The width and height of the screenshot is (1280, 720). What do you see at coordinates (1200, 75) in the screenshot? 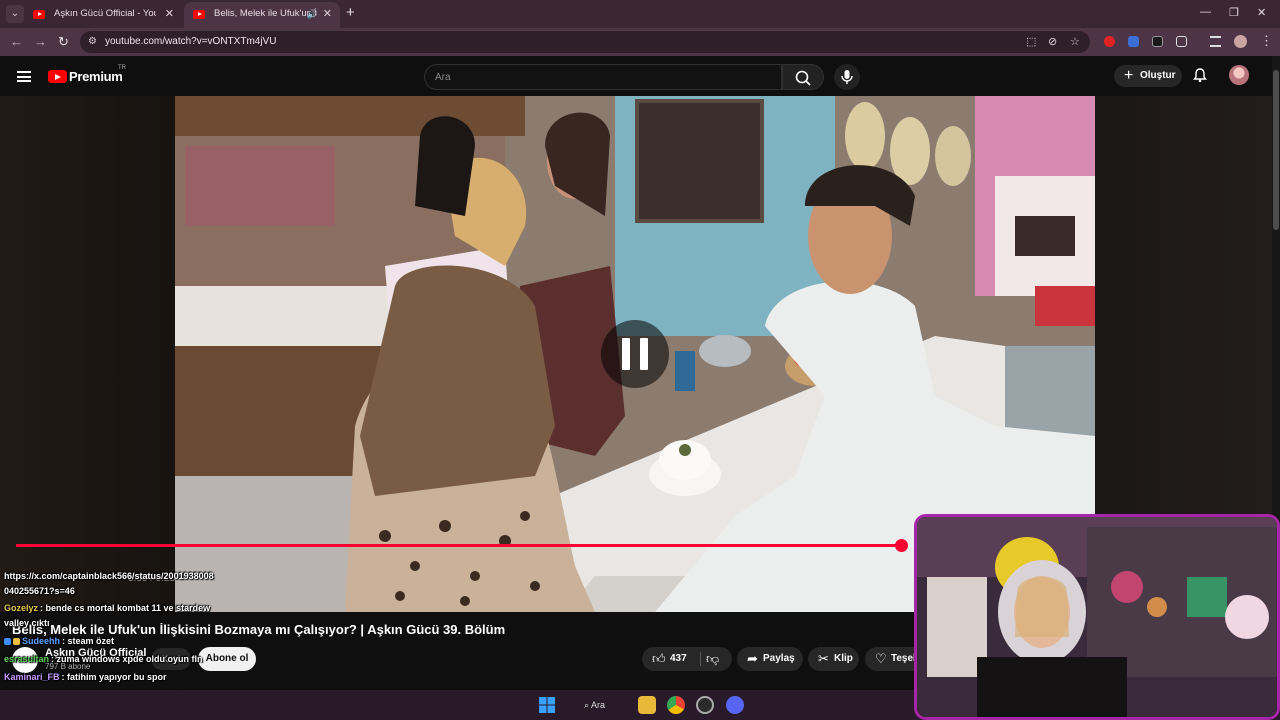
I see `notifications-bell-icon` at bounding box center [1200, 75].